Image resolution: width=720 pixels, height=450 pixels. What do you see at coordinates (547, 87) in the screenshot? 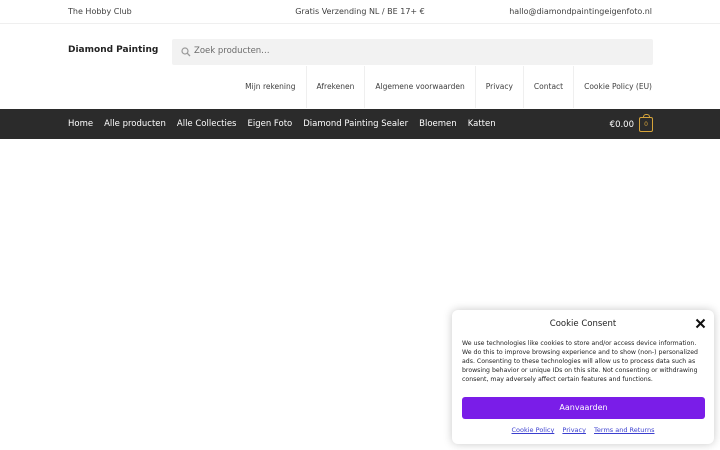
I see `secnav-item-contact: Contact` at bounding box center [547, 87].